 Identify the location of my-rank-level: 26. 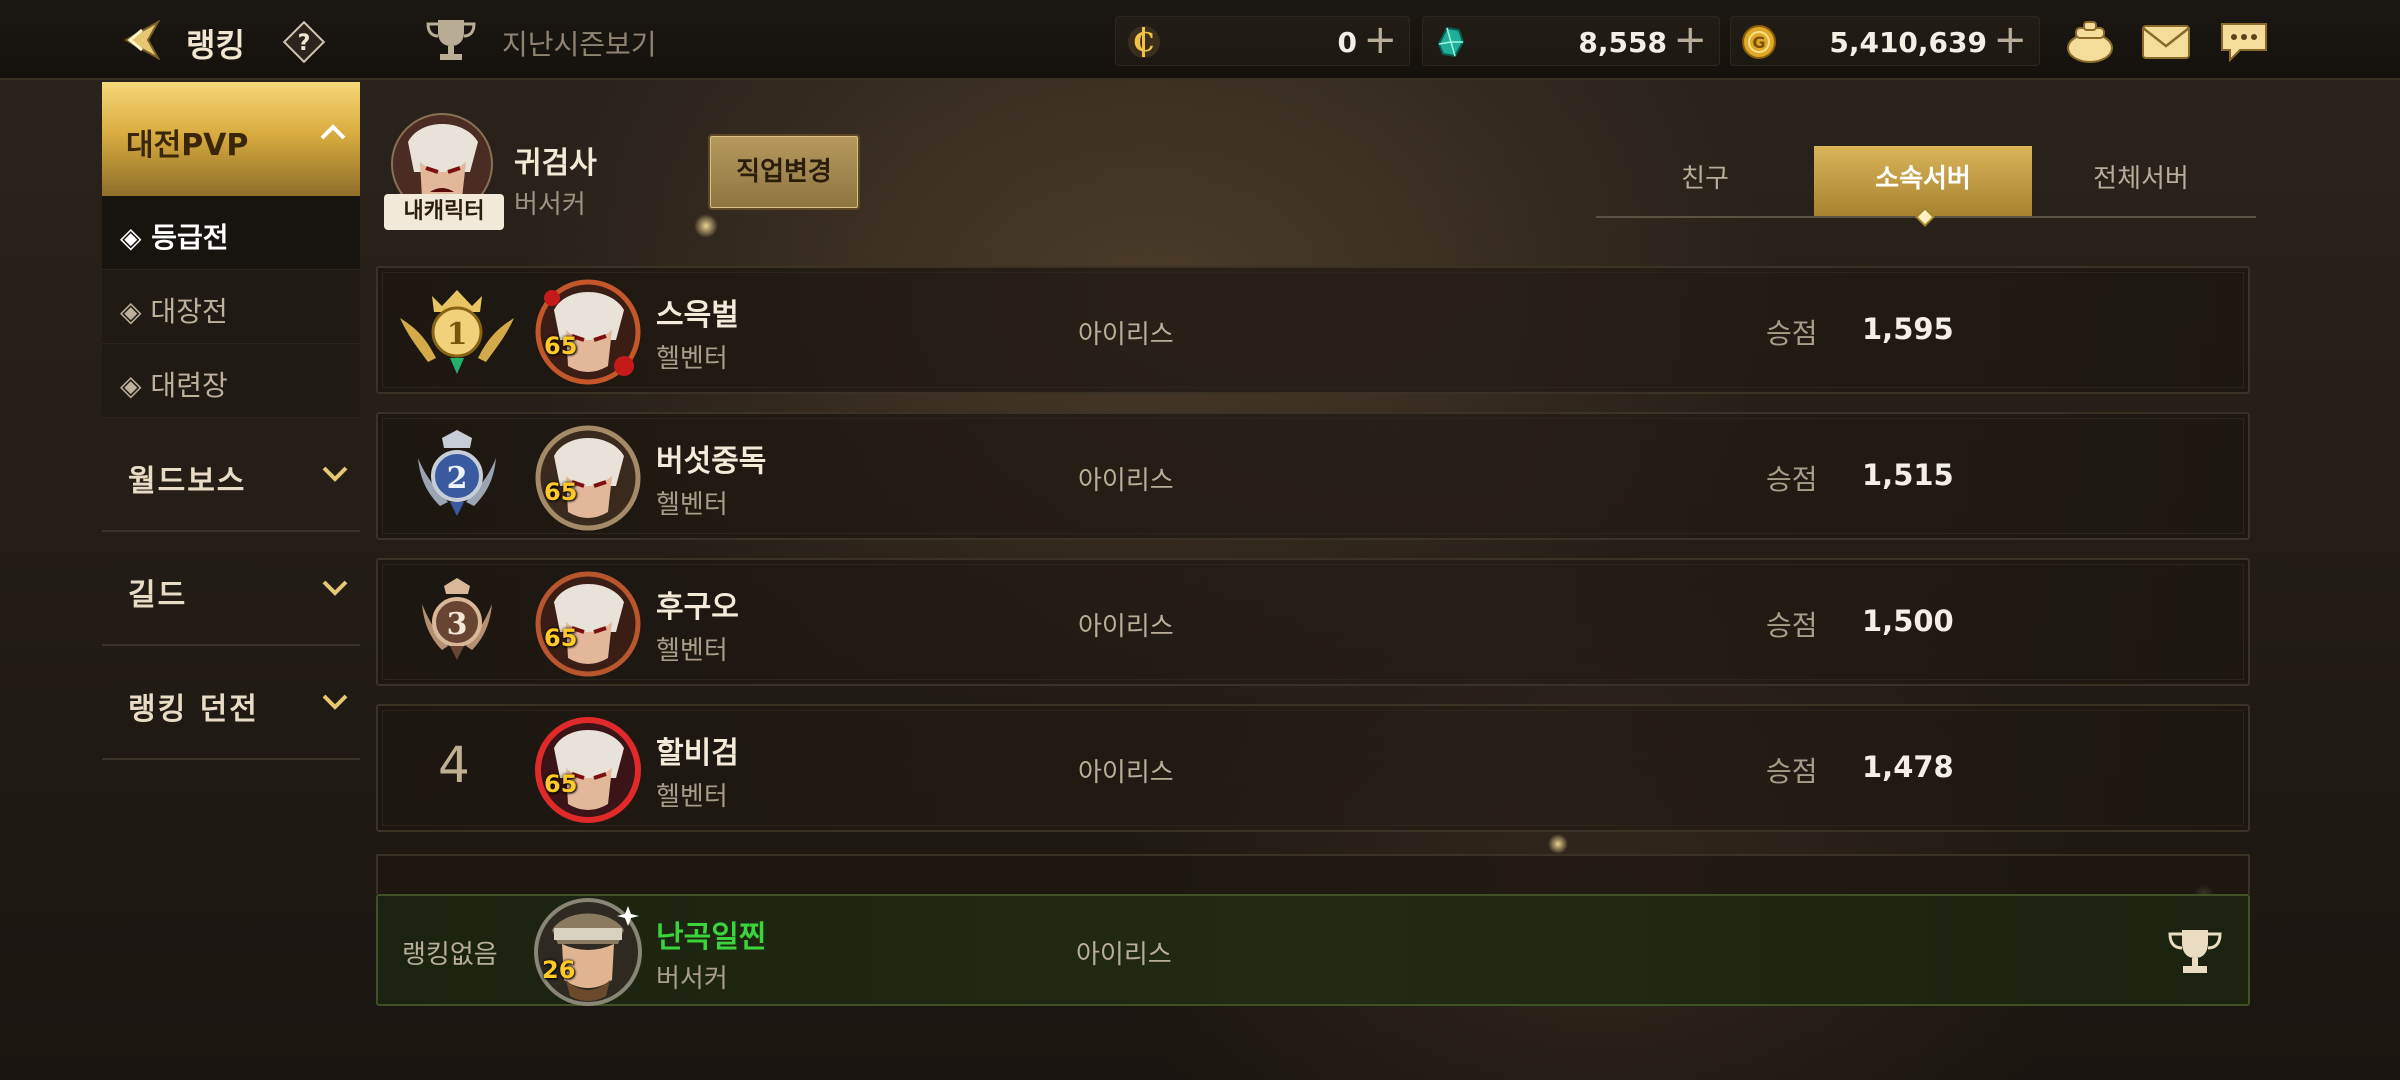
(559, 970).